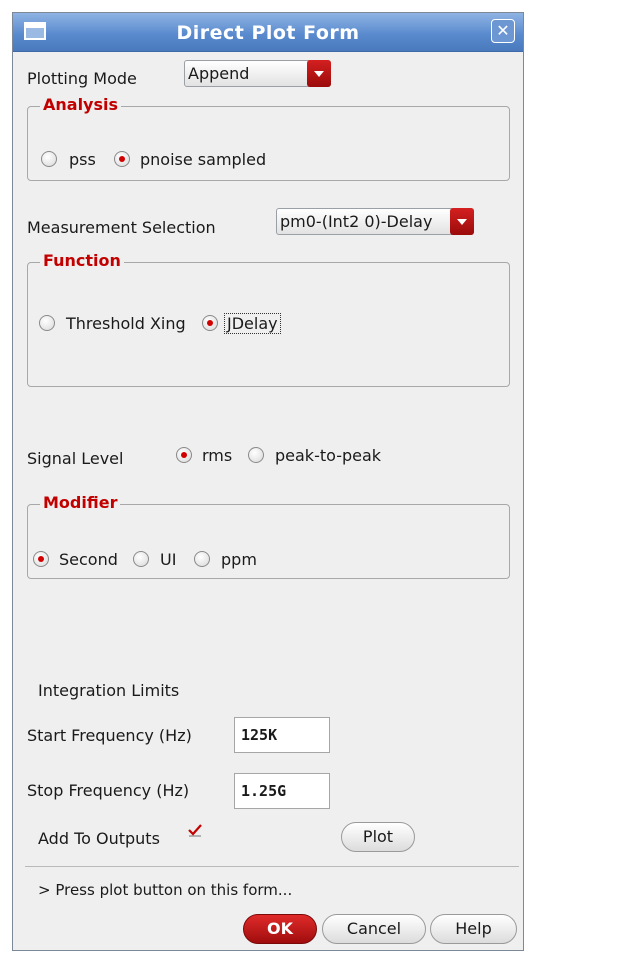  What do you see at coordinates (268, 536) in the screenshot?
I see `modifier-group: Modifier Second UI ppm` at bounding box center [268, 536].